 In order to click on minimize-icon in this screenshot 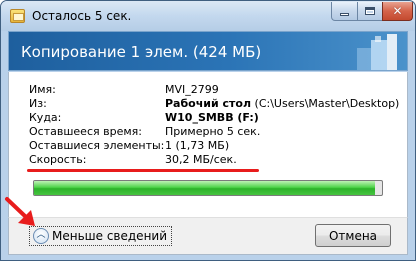, I will do `click(344, 14)`.